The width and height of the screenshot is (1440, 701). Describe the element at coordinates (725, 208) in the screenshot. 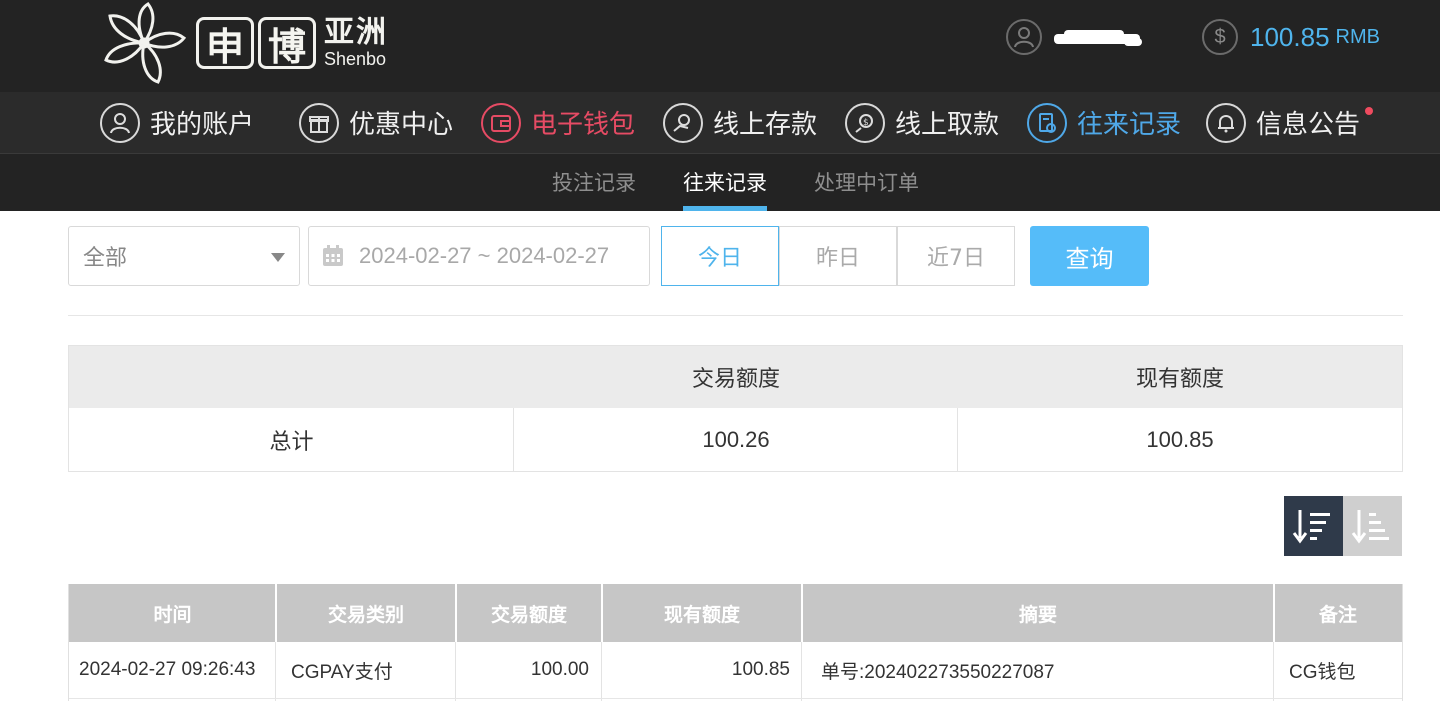

I see `active-tab-indicator` at that location.